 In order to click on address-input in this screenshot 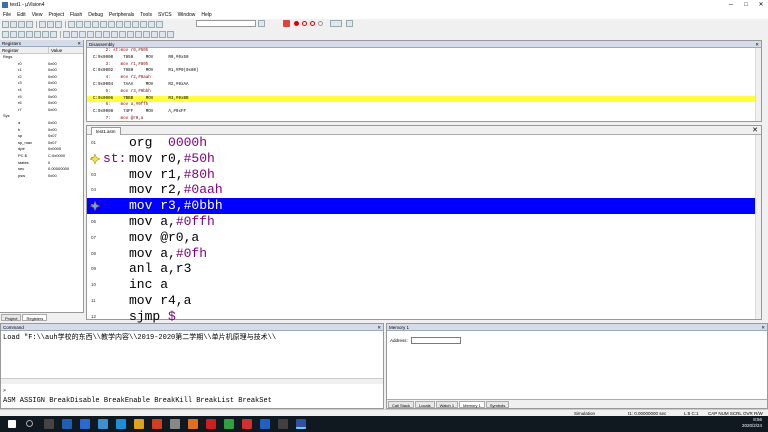, I will do `click(435, 340)`.